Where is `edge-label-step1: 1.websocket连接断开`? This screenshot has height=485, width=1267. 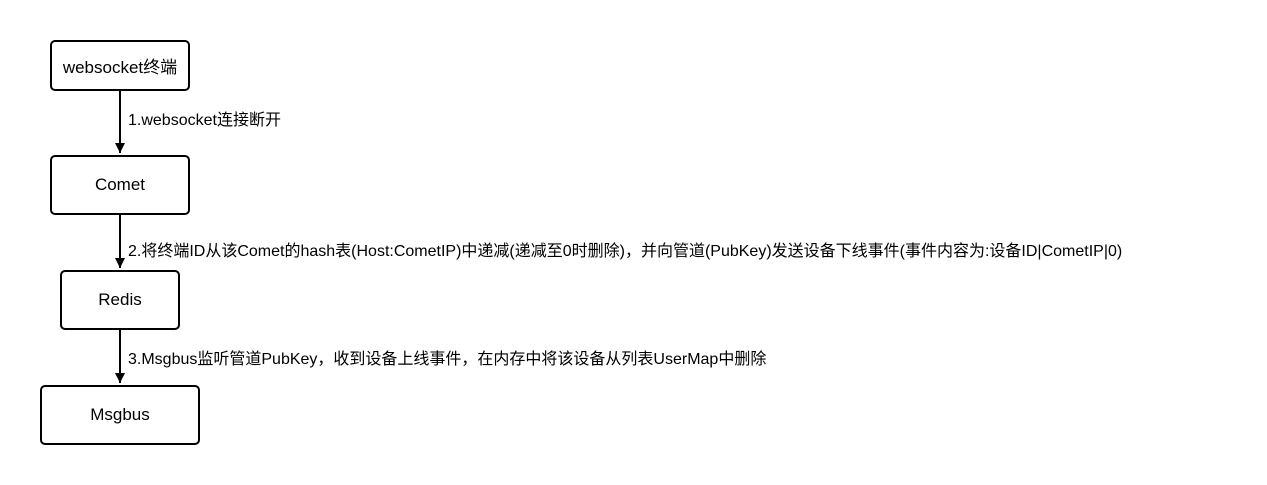
edge-label-step1: 1.websocket连接断开 is located at coordinates (204, 120).